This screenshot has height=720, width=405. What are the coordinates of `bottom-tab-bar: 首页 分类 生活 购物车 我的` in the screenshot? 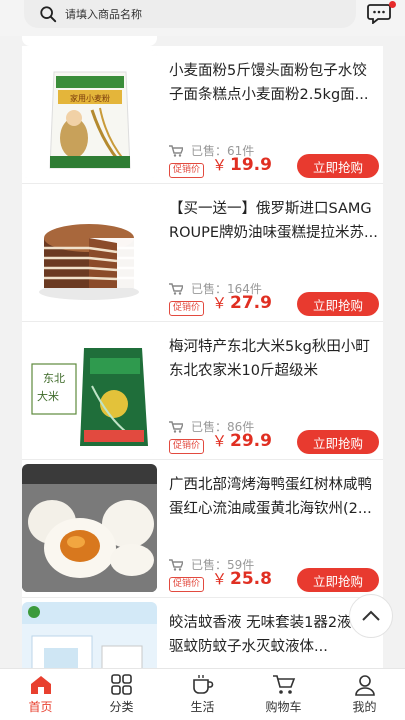 It's located at (202, 694).